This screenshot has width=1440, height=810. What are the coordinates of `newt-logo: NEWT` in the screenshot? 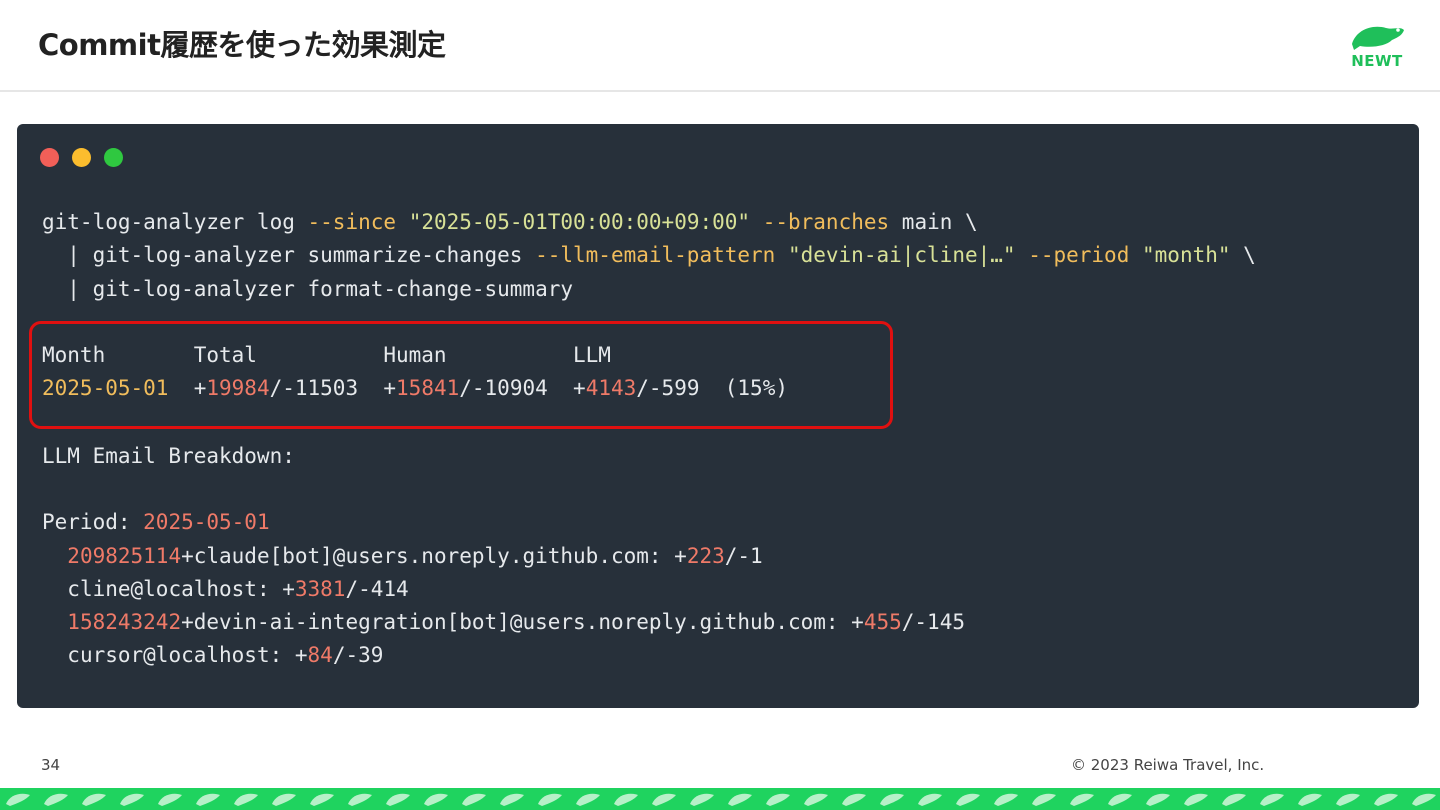 It's located at (1377, 47).